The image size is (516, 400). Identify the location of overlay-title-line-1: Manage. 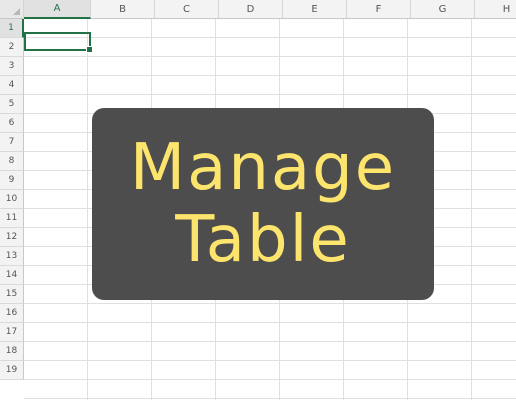
(263, 168).